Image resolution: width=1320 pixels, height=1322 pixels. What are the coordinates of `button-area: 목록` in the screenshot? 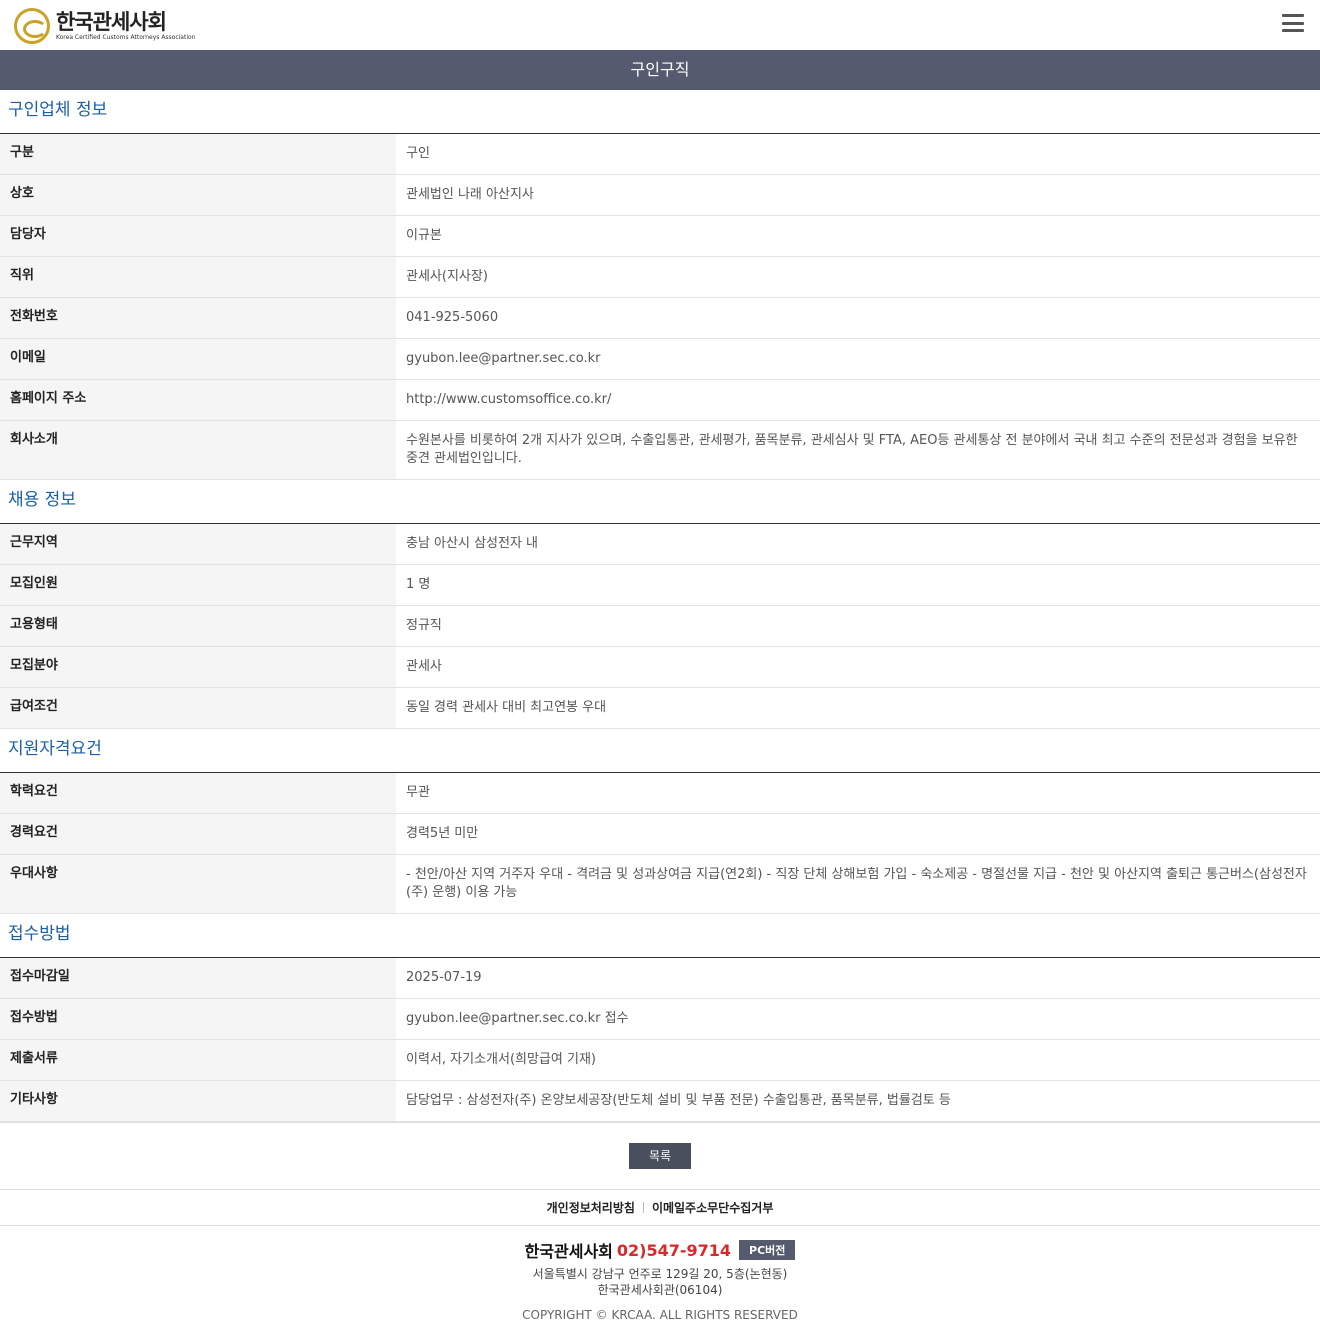 It's located at (660, 1155).